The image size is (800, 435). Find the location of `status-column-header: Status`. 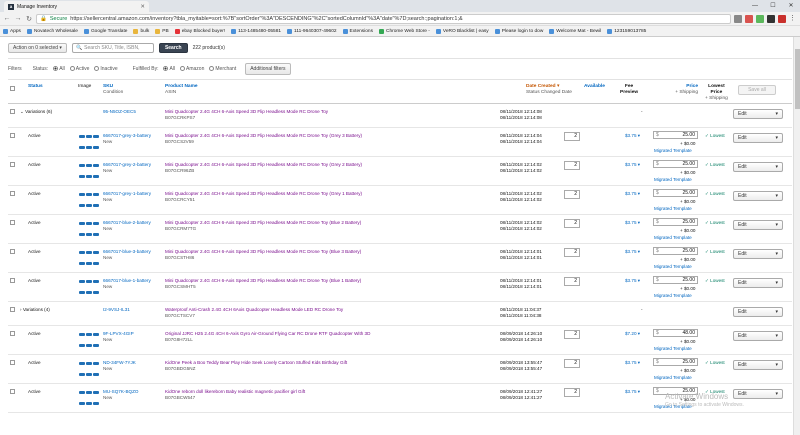

status-column-header: Status is located at coordinates (35, 87).